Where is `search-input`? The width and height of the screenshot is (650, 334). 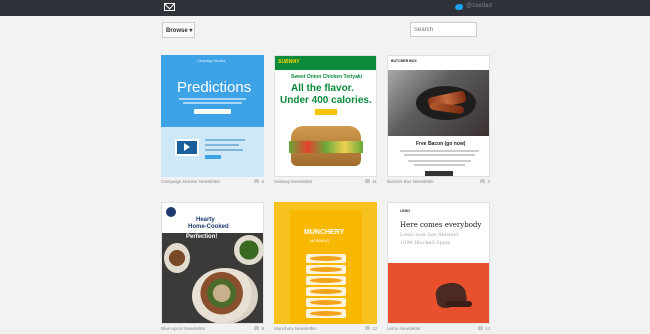
search-input is located at coordinates (443, 29).